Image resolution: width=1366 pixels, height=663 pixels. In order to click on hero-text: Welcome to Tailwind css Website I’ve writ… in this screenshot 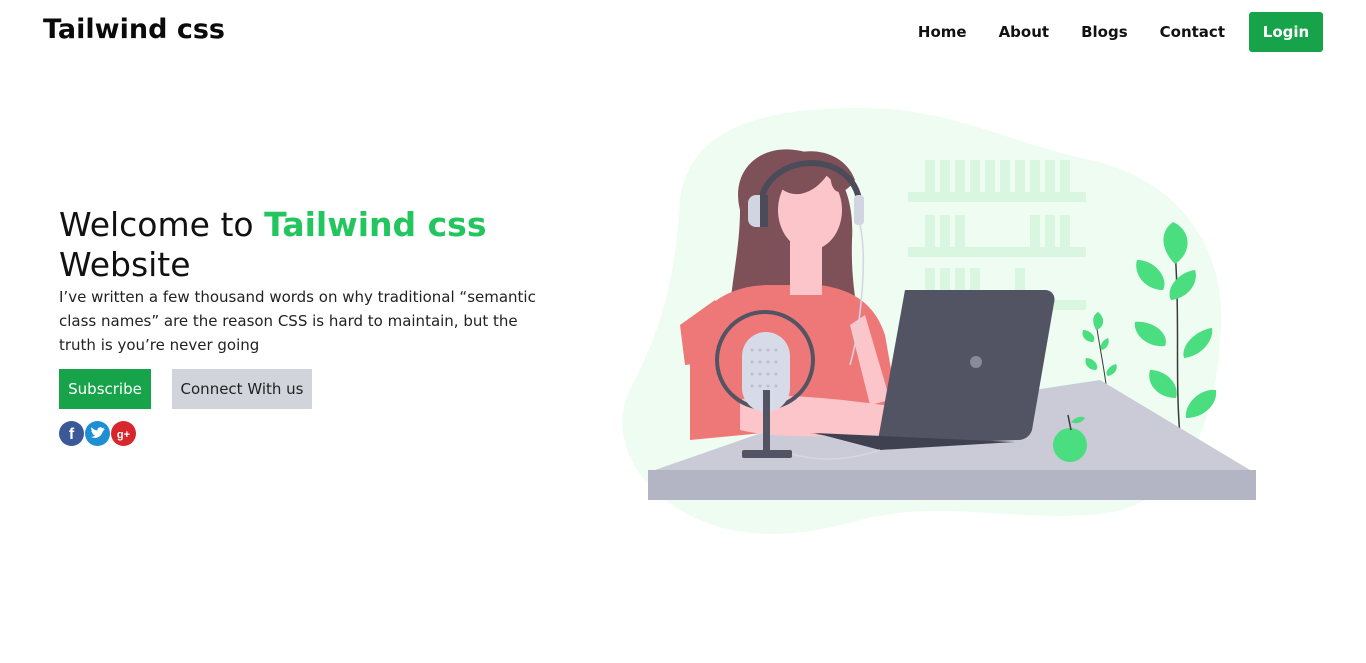, I will do `click(309, 325)`.